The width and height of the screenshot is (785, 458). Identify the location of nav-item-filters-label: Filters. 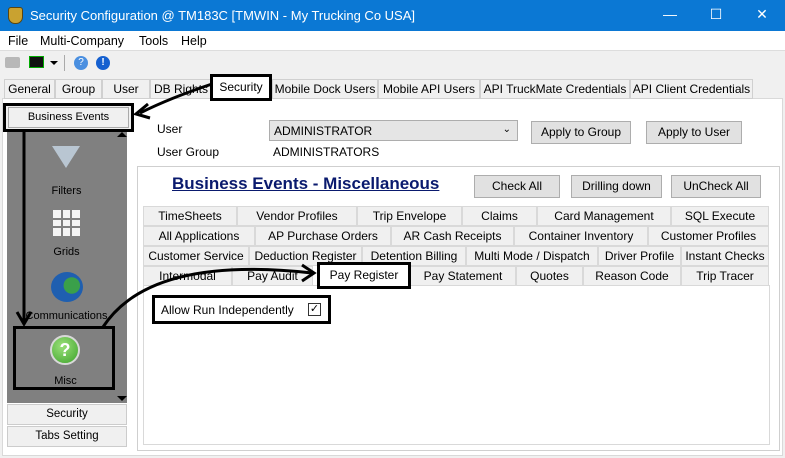
(66, 191).